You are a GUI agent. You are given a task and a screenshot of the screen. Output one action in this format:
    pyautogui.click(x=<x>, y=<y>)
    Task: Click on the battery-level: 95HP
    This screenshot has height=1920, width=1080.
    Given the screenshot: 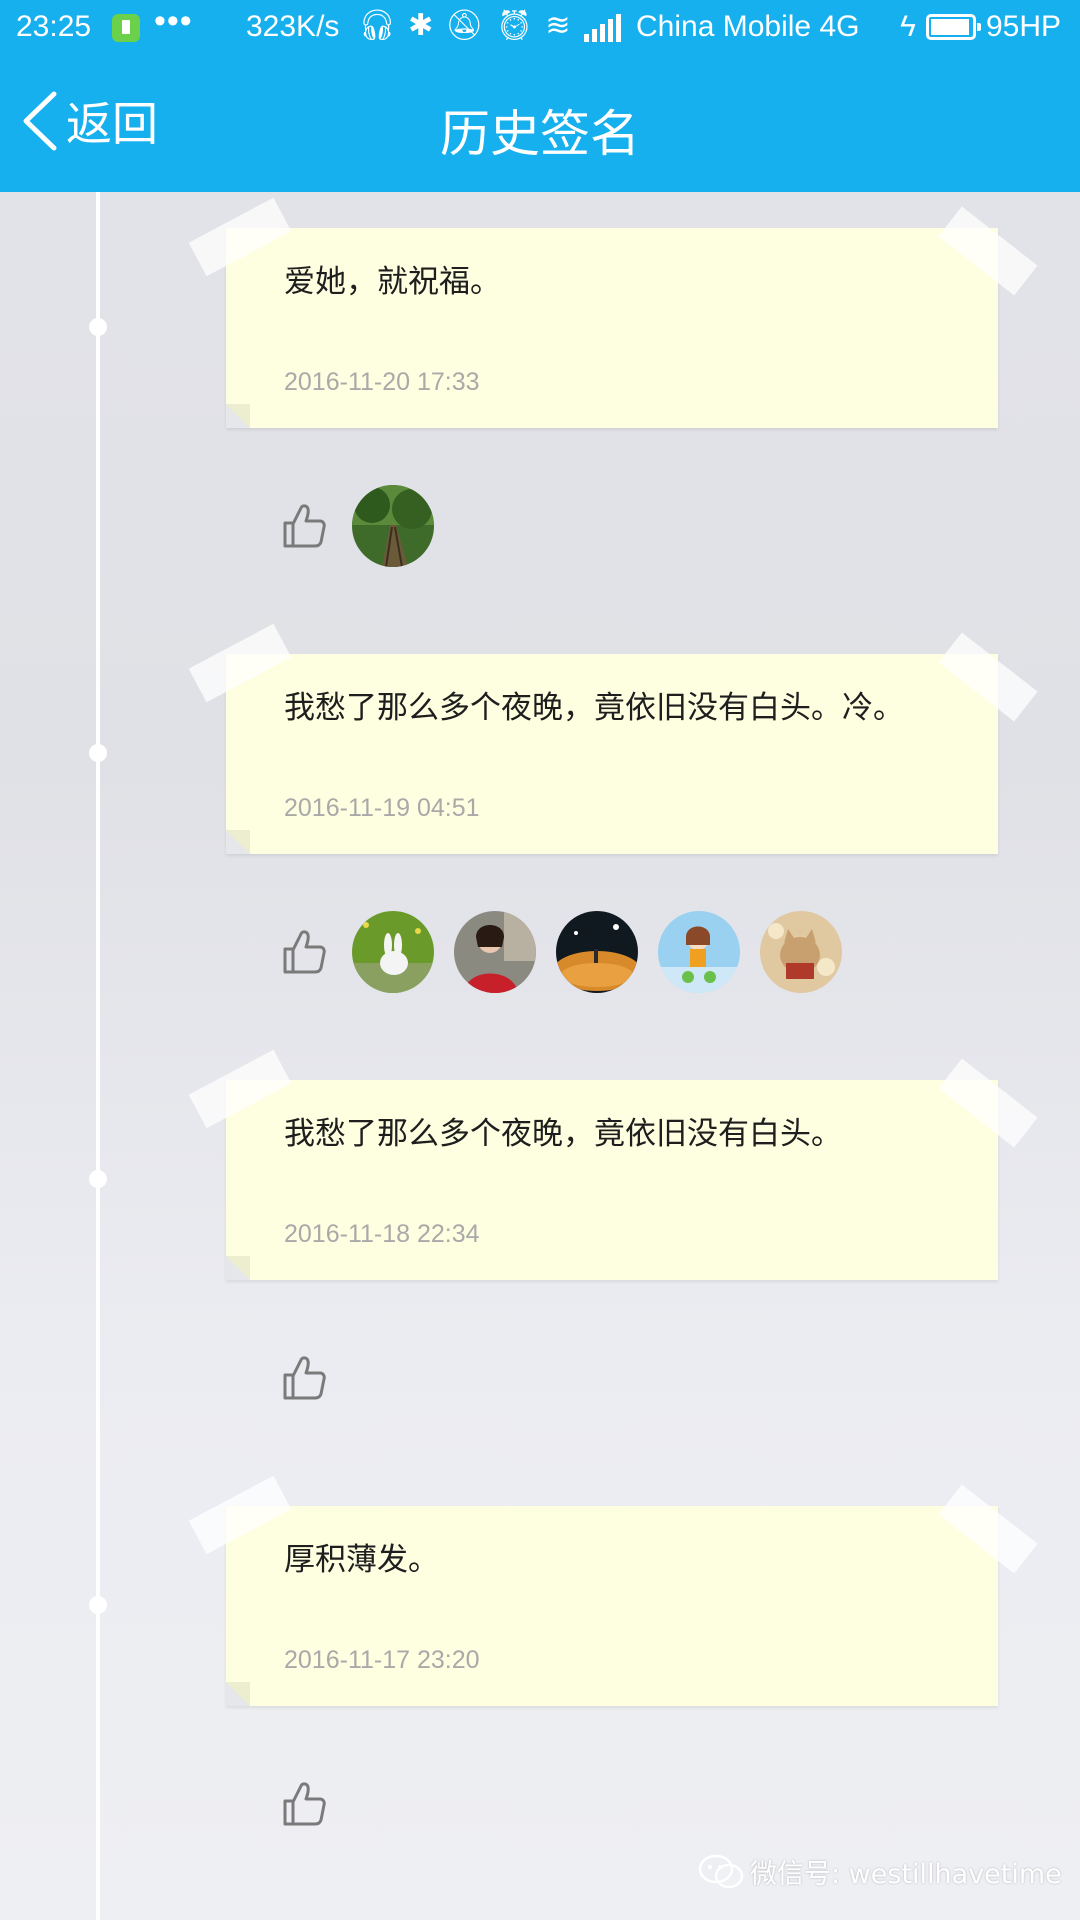 What is the action you would take?
    pyautogui.click(x=1024, y=26)
    